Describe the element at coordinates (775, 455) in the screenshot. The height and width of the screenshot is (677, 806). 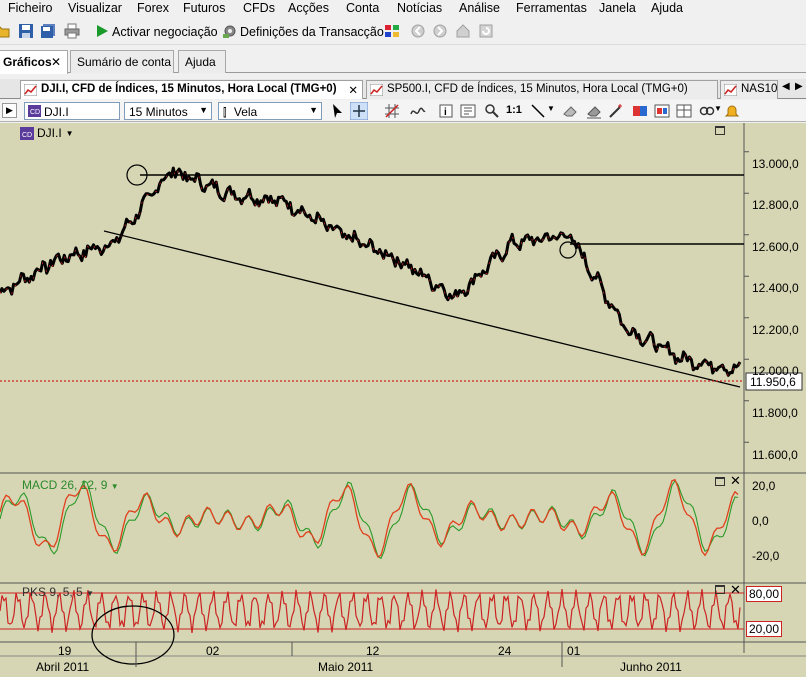
I see `price-tick-label: 11.600,0` at that location.